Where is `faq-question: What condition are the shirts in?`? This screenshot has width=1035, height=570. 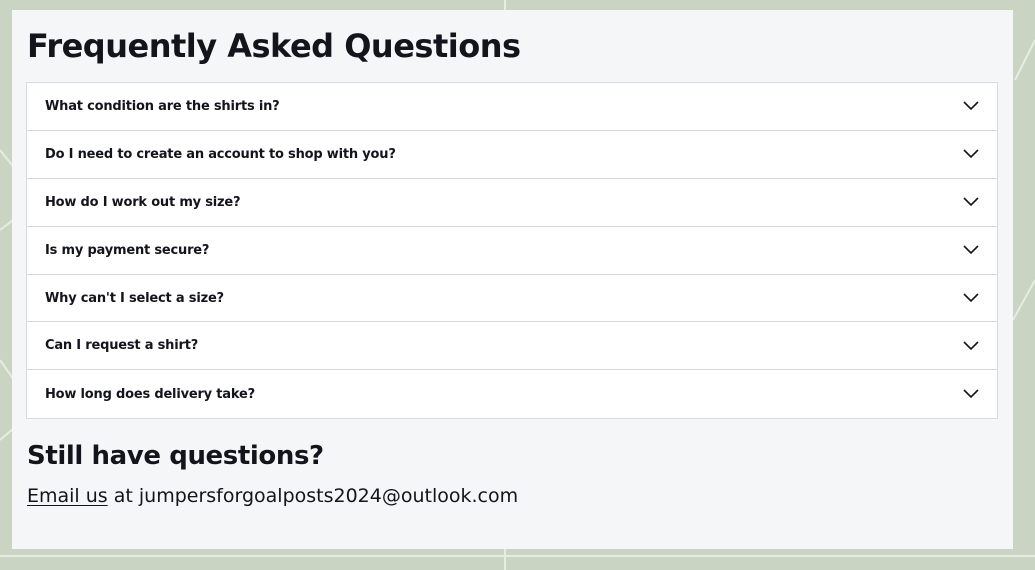
faq-question: What condition are the shirts in? is located at coordinates (162, 106).